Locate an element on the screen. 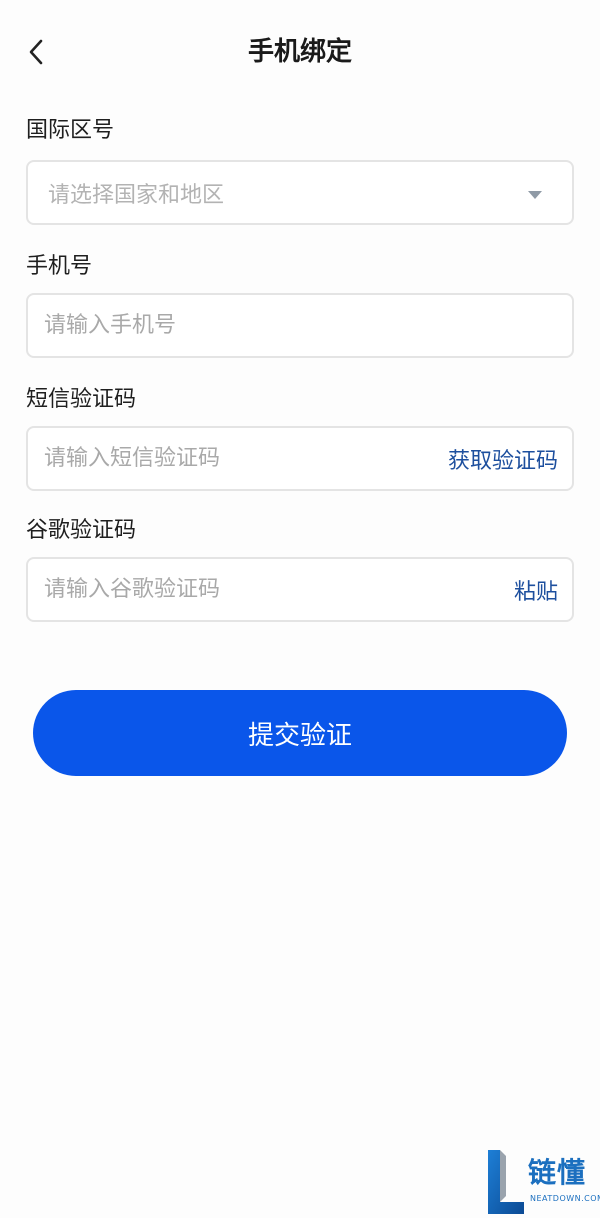  sms-code-input is located at coordinates (246, 458).